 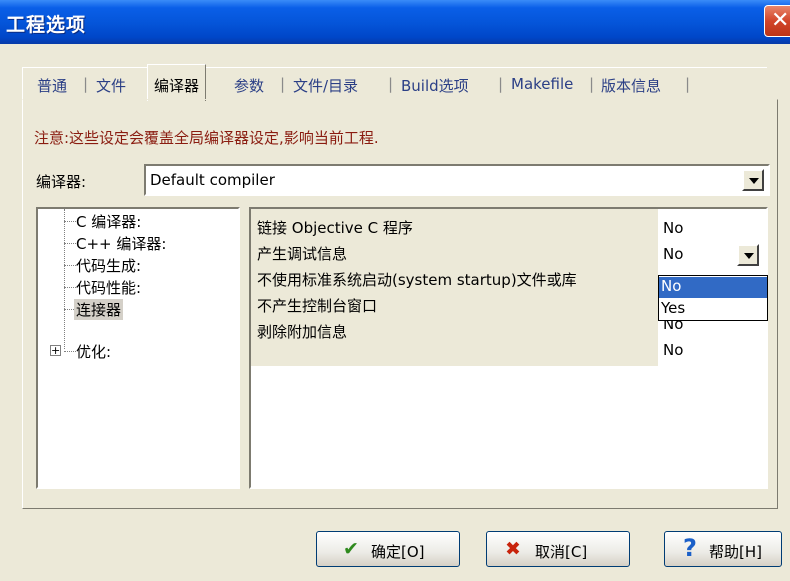 I want to click on tree-item-optimization: 优化:, so click(x=93, y=351).